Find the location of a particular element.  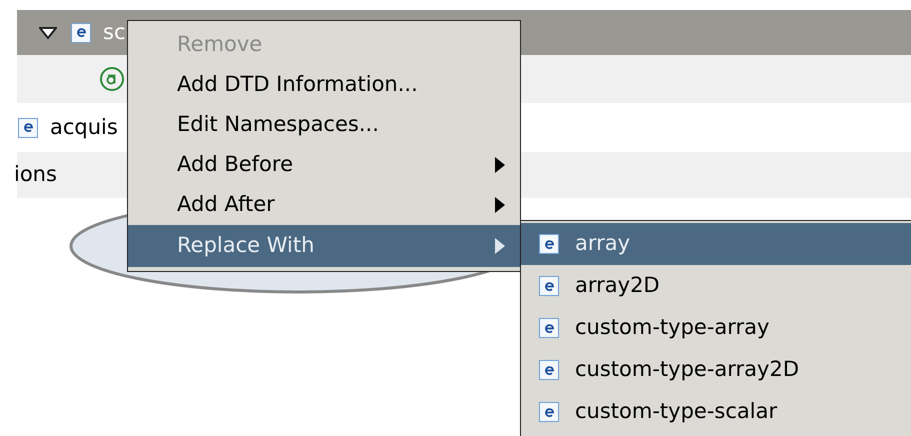

tree-label: acquis is located at coordinates (84, 127).